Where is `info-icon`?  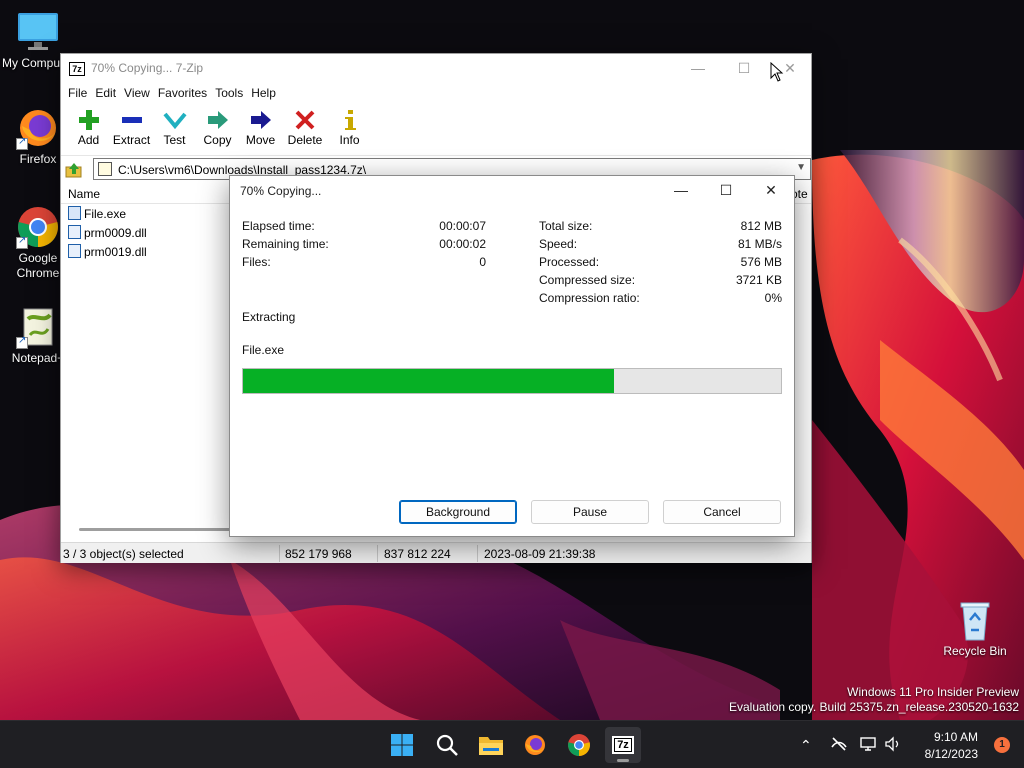 info-icon is located at coordinates (349, 120).